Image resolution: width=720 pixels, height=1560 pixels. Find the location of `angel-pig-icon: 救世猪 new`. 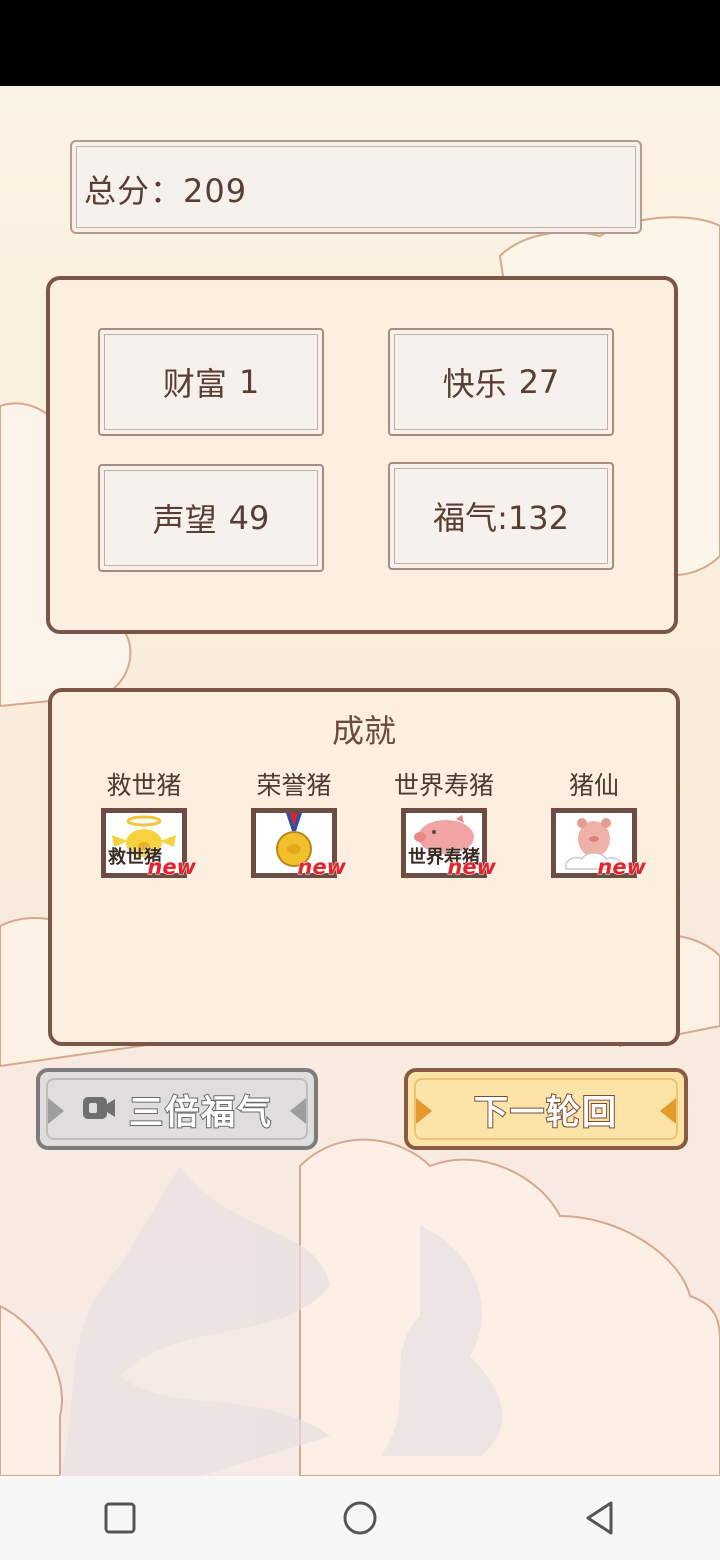

angel-pig-icon: 救世猪 new is located at coordinates (148, 844).